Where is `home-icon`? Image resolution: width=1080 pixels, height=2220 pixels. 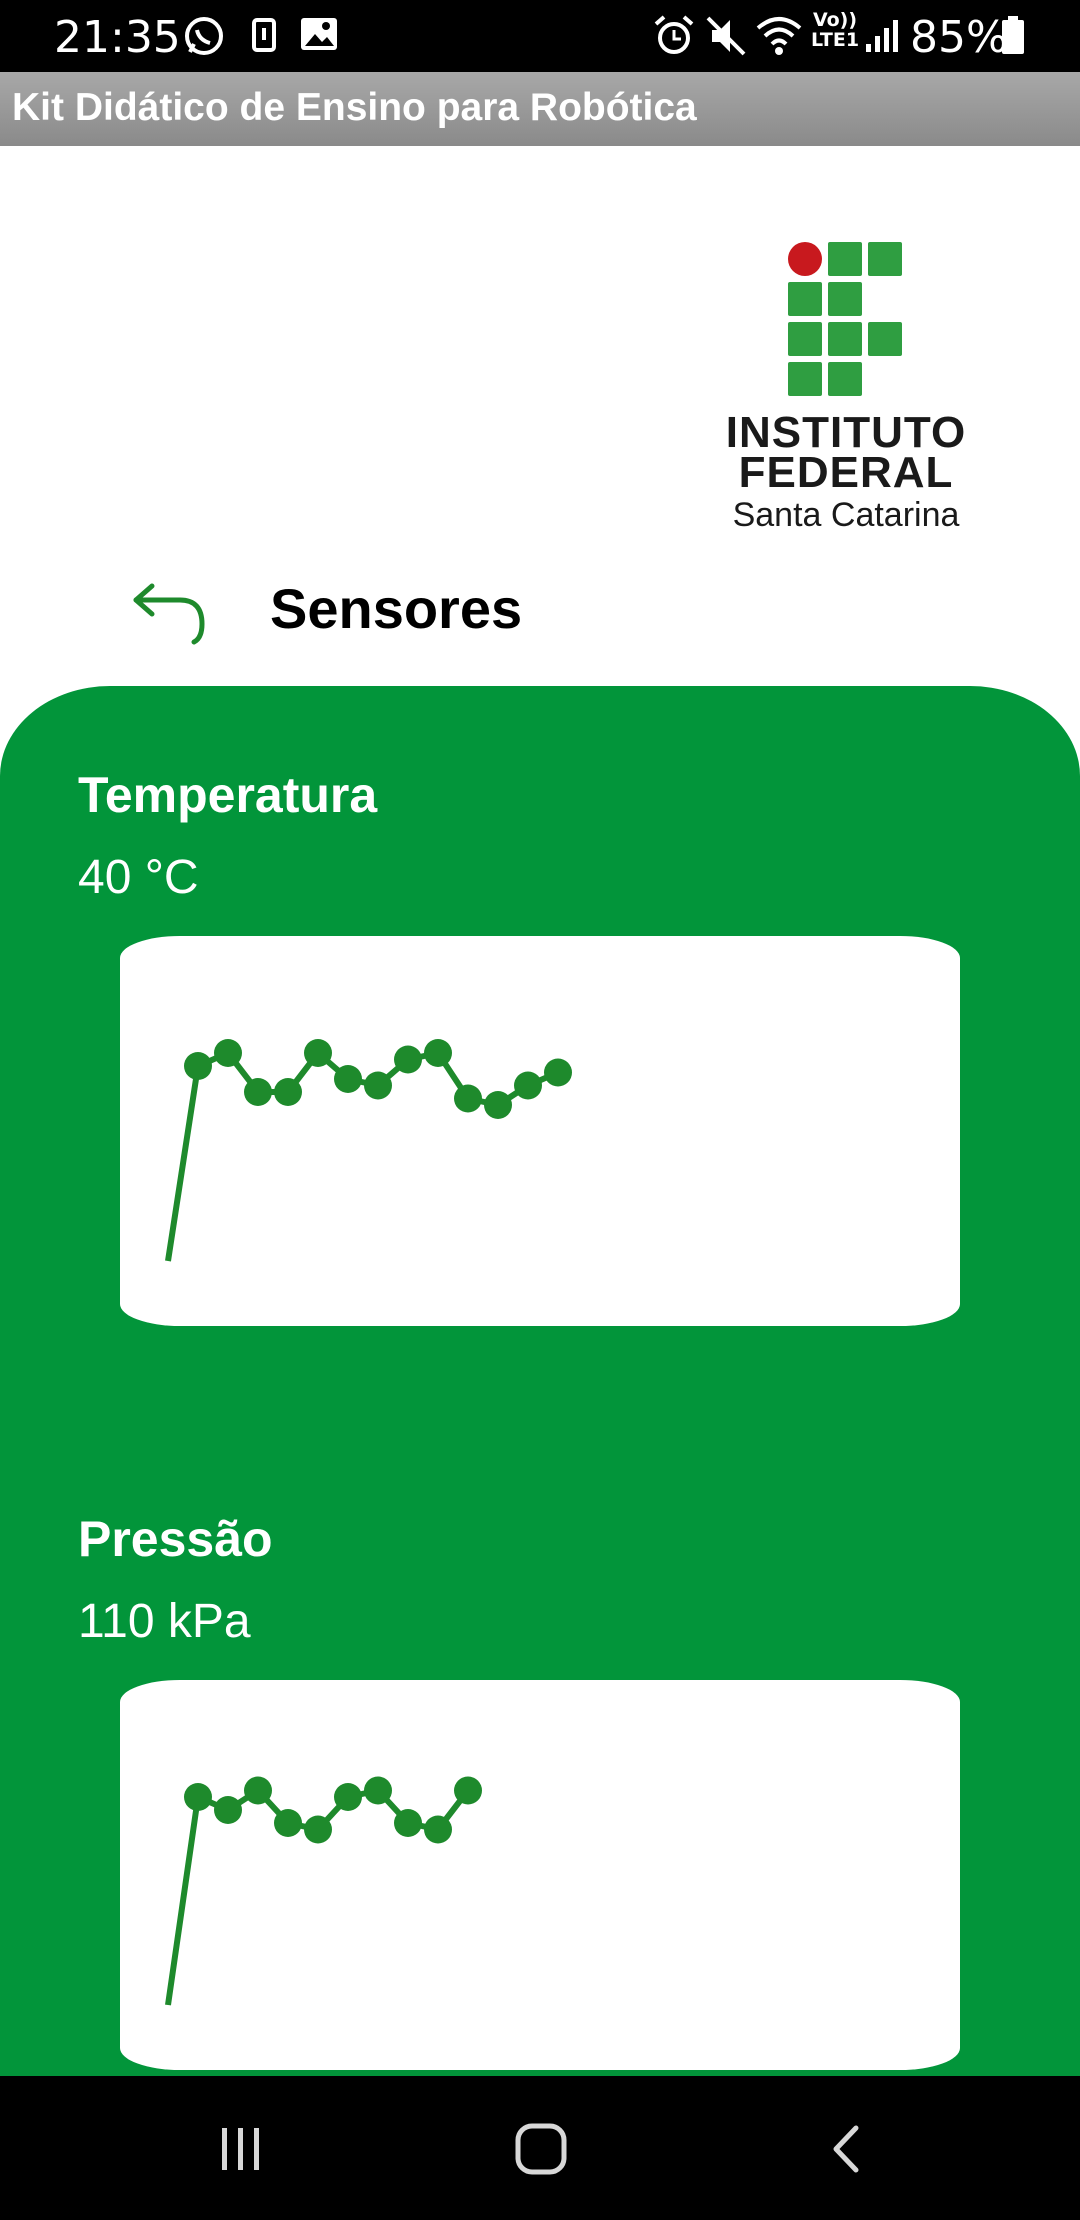
home-icon is located at coordinates (541, 2149).